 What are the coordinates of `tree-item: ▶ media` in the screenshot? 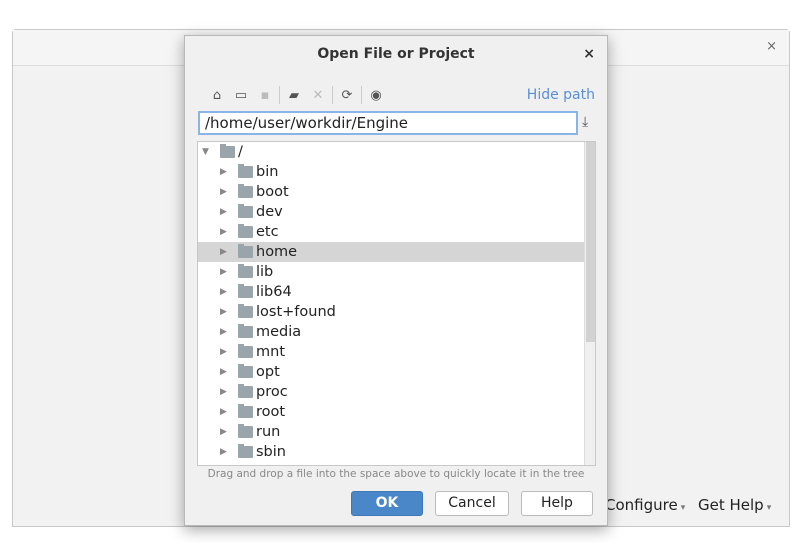 It's located at (396, 332).